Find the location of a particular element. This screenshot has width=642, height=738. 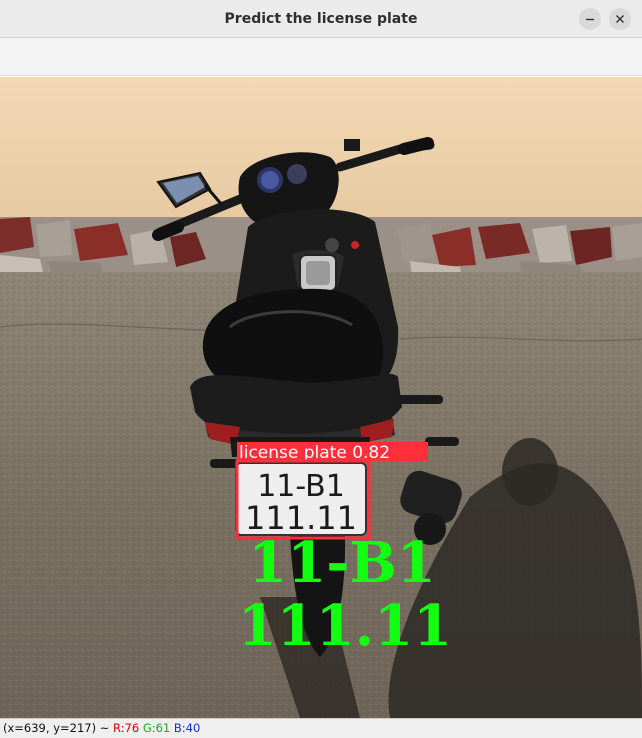

close-button is located at coordinates (620, 19).